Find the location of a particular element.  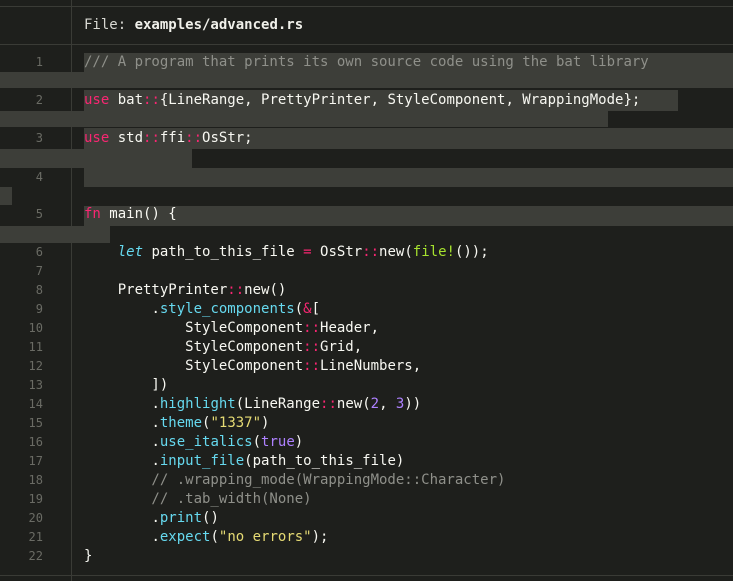

line-number: 10 is located at coordinates (35, 328).